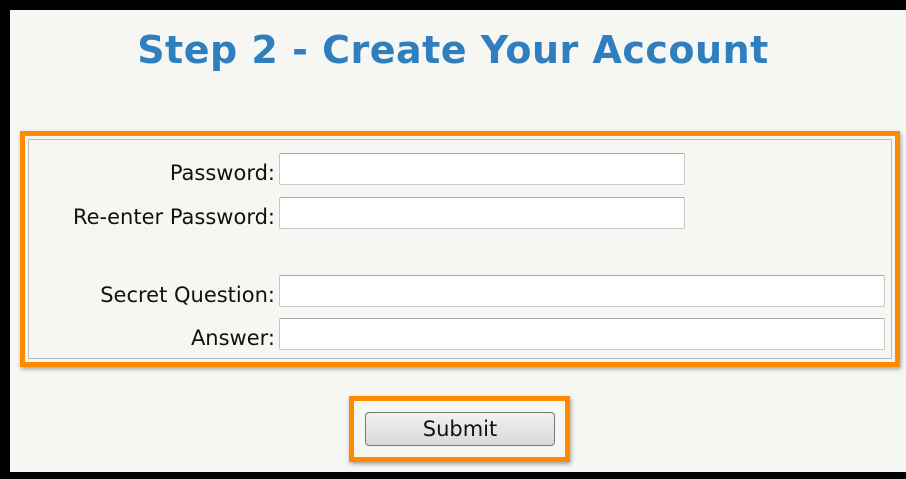  I want to click on reenter-password-input, so click(482, 213).